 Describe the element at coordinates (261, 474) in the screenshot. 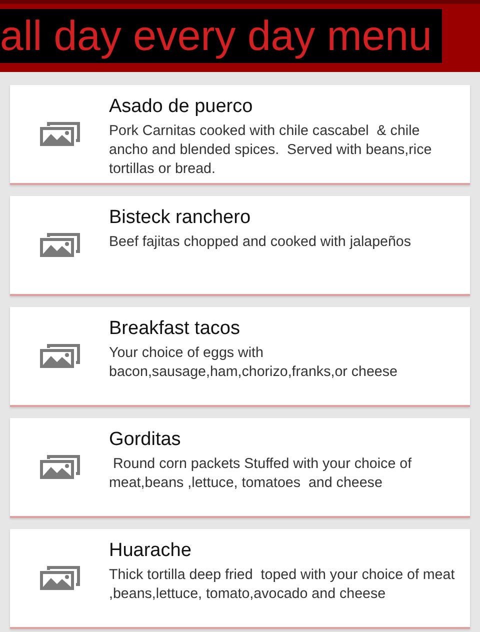

I see `item-description: Round corn packets Stuffed with your choice of meat,beans ,lettuce, tomatoes and cheese` at that location.